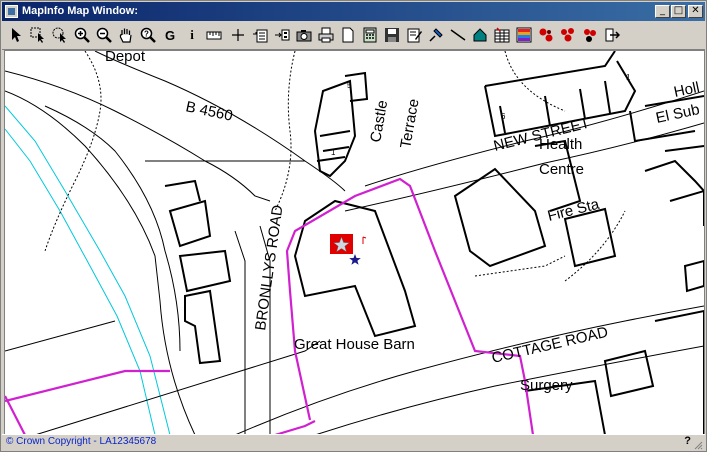  Describe the element at coordinates (304, 35) in the screenshot. I see `camera-icon` at that location.